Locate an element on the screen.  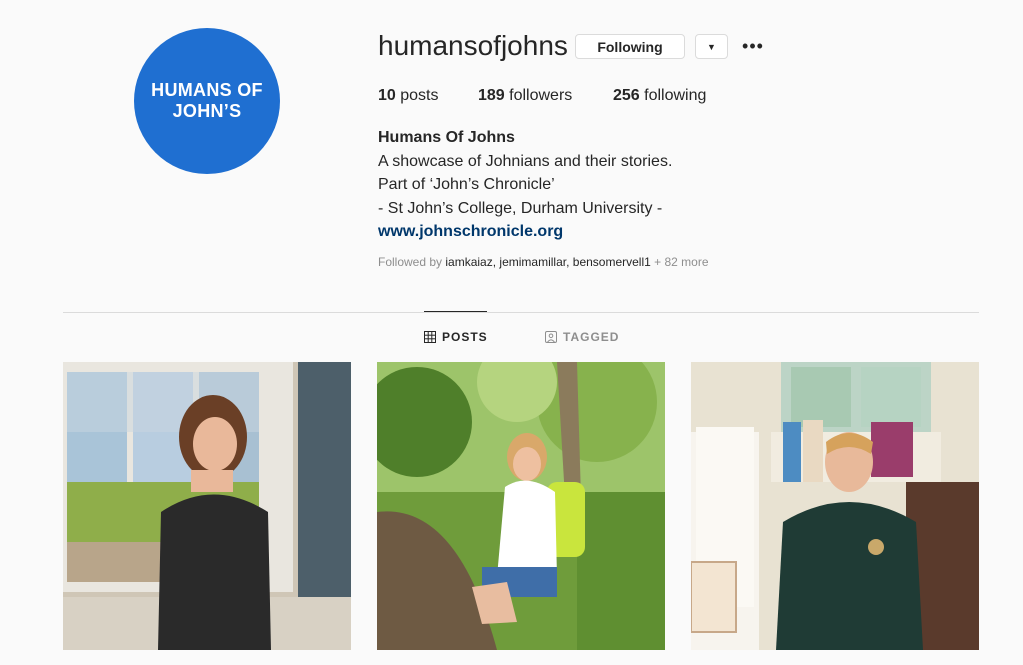
suggestions-dropdown-button: ▼ is located at coordinates (711, 46).